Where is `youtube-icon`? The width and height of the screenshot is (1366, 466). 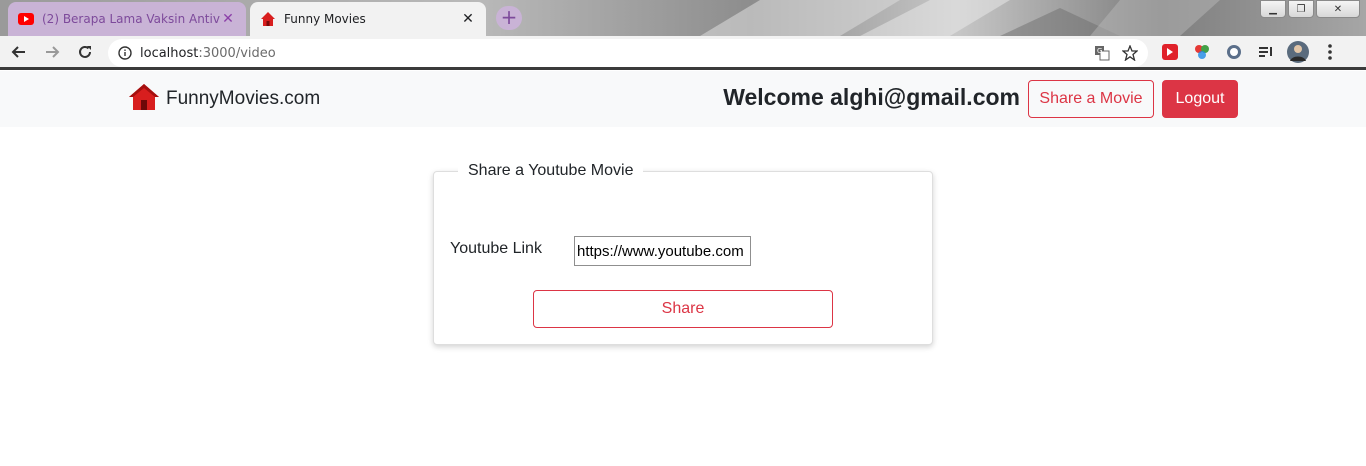
youtube-icon is located at coordinates (26, 19).